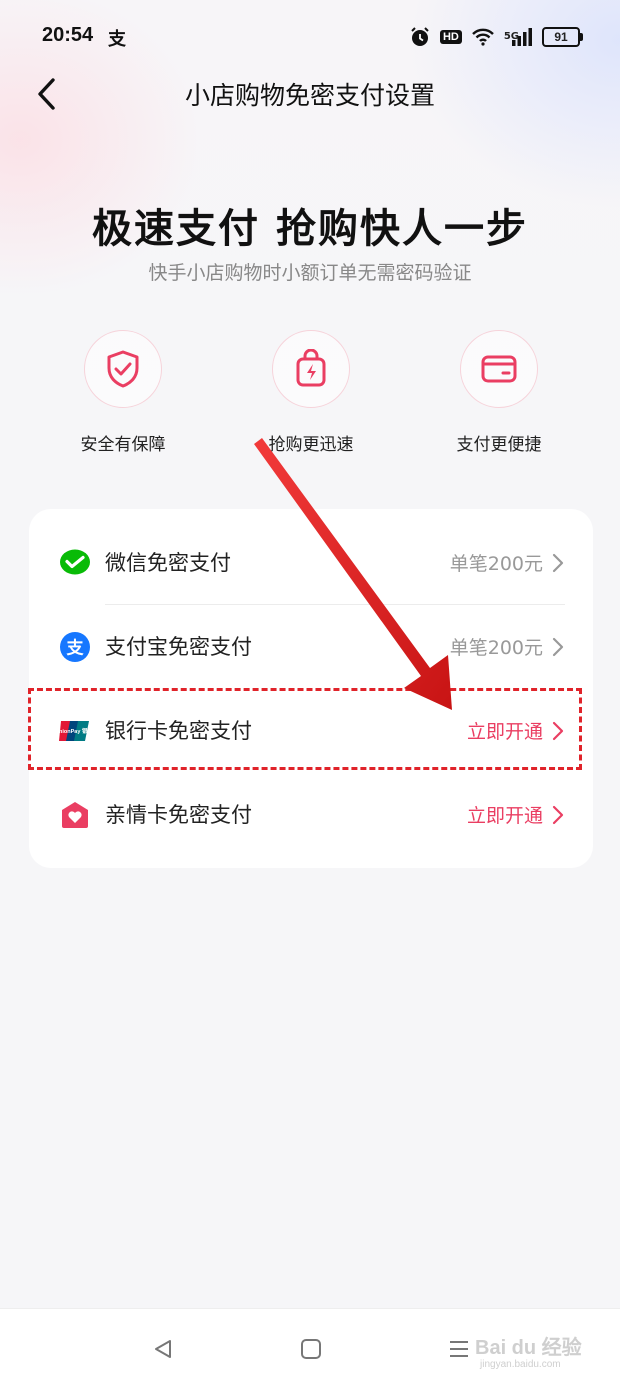 Image resolution: width=620 pixels, height=1387 pixels. What do you see at coordinates (305, 729) in the screenshot?
I see `annotation-highlight-box` at bounding box center [305, 729].